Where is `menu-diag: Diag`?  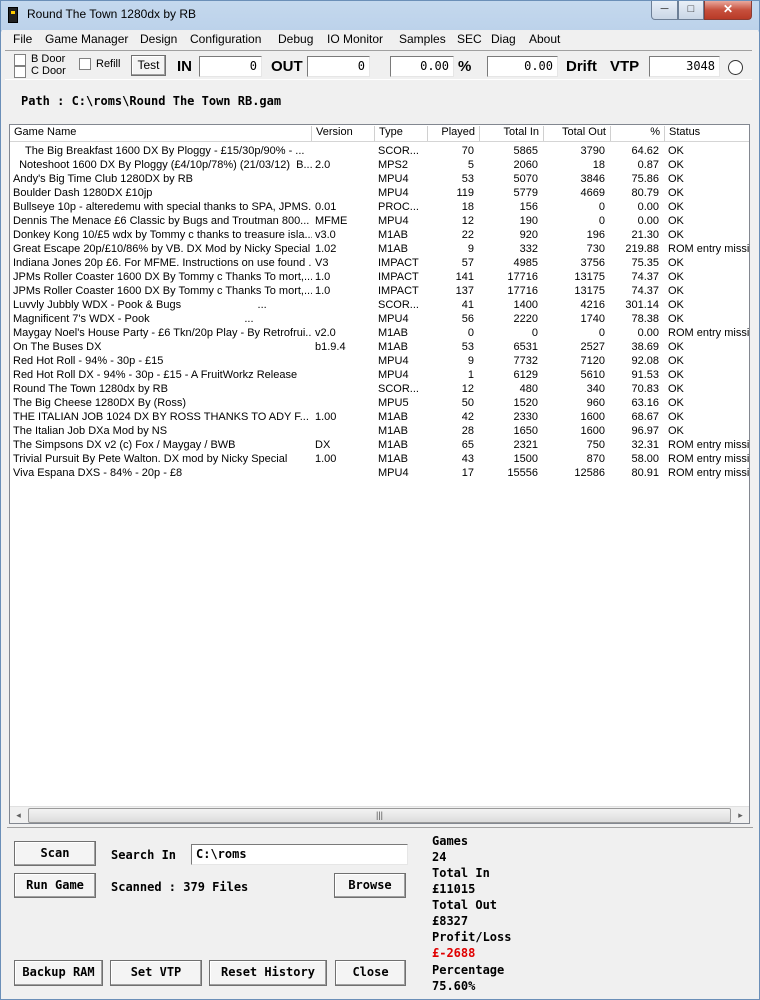
menu-diag: Diag is located at coordinates (503, 39).